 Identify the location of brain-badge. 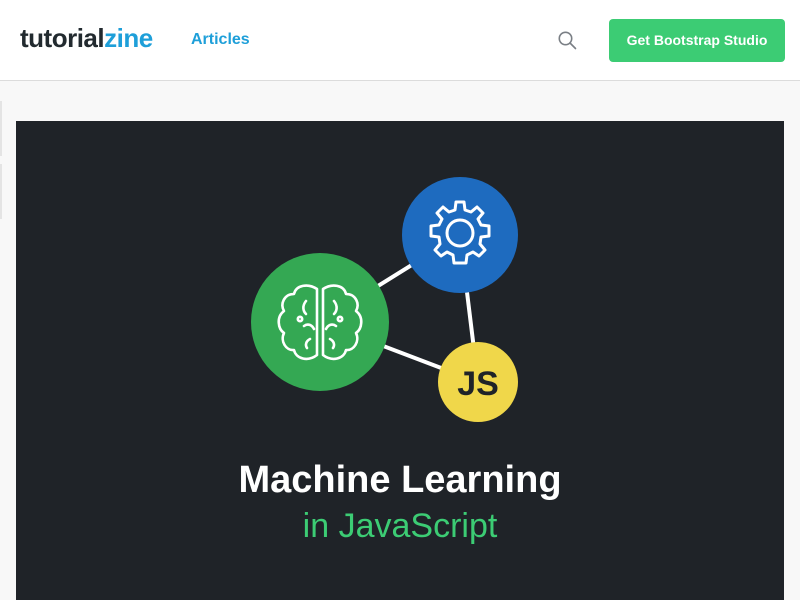
(320, 322).